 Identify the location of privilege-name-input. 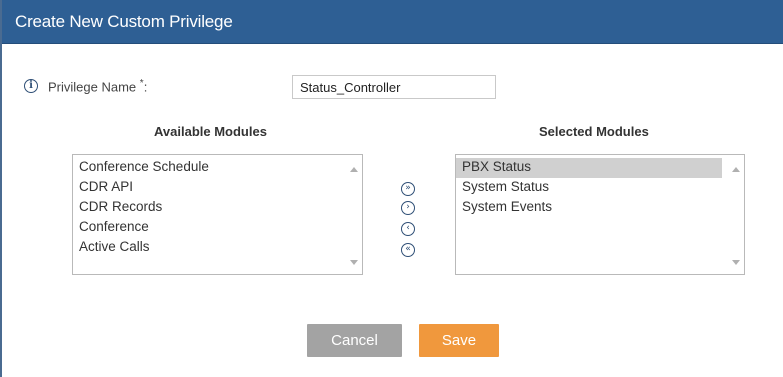
(394, 87).